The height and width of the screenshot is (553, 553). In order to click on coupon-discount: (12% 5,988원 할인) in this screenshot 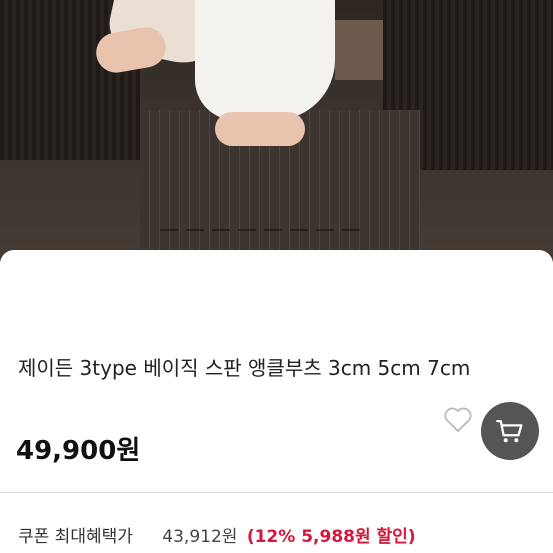, I will do `click(331, 537)`.